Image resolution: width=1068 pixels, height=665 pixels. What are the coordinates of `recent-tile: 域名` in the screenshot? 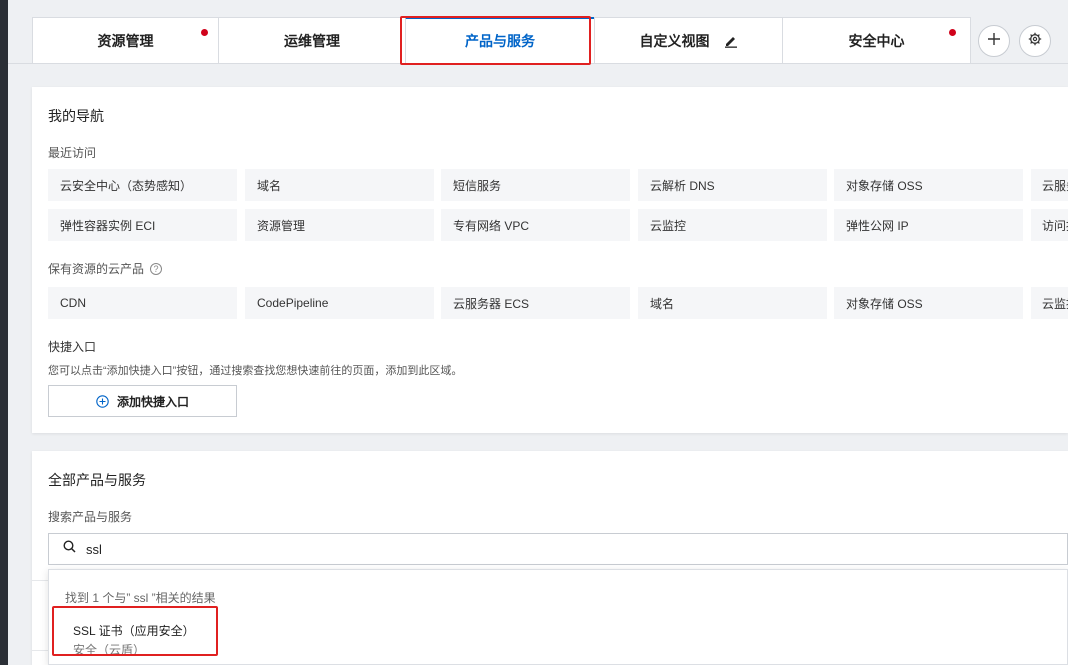 It's located at (339, 185).